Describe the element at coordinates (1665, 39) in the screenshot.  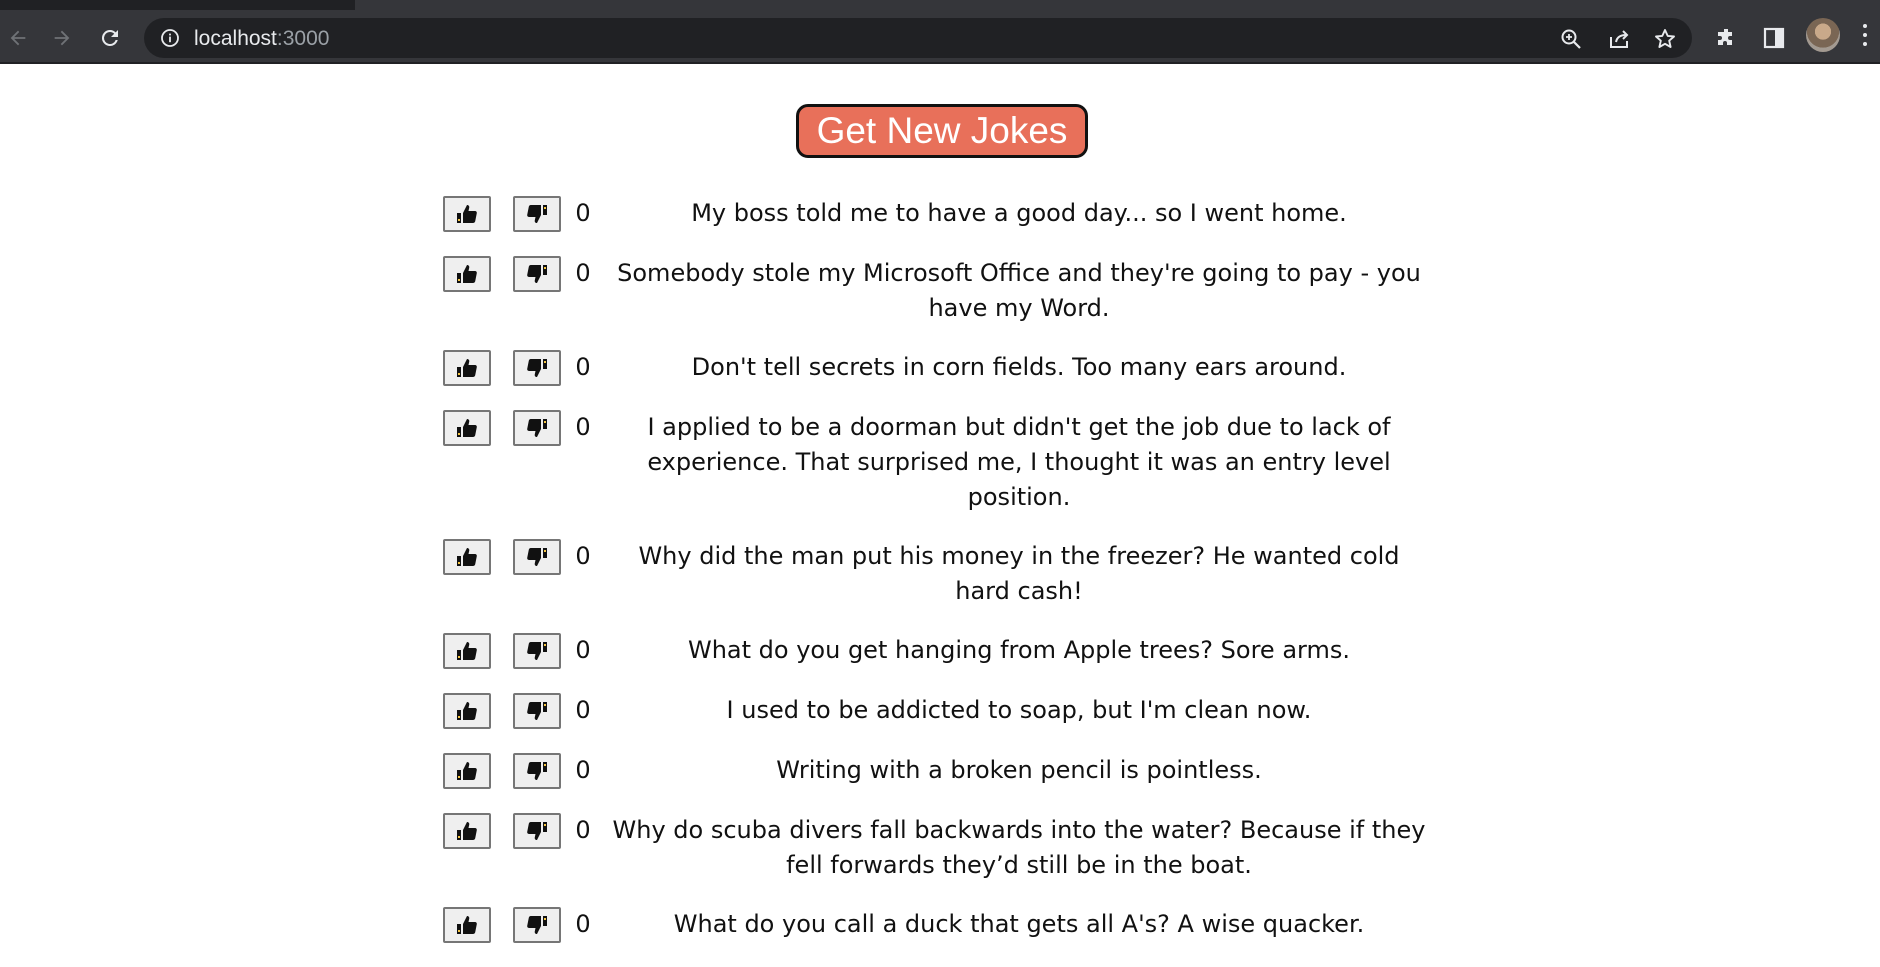
I see `star-icon` at that location.